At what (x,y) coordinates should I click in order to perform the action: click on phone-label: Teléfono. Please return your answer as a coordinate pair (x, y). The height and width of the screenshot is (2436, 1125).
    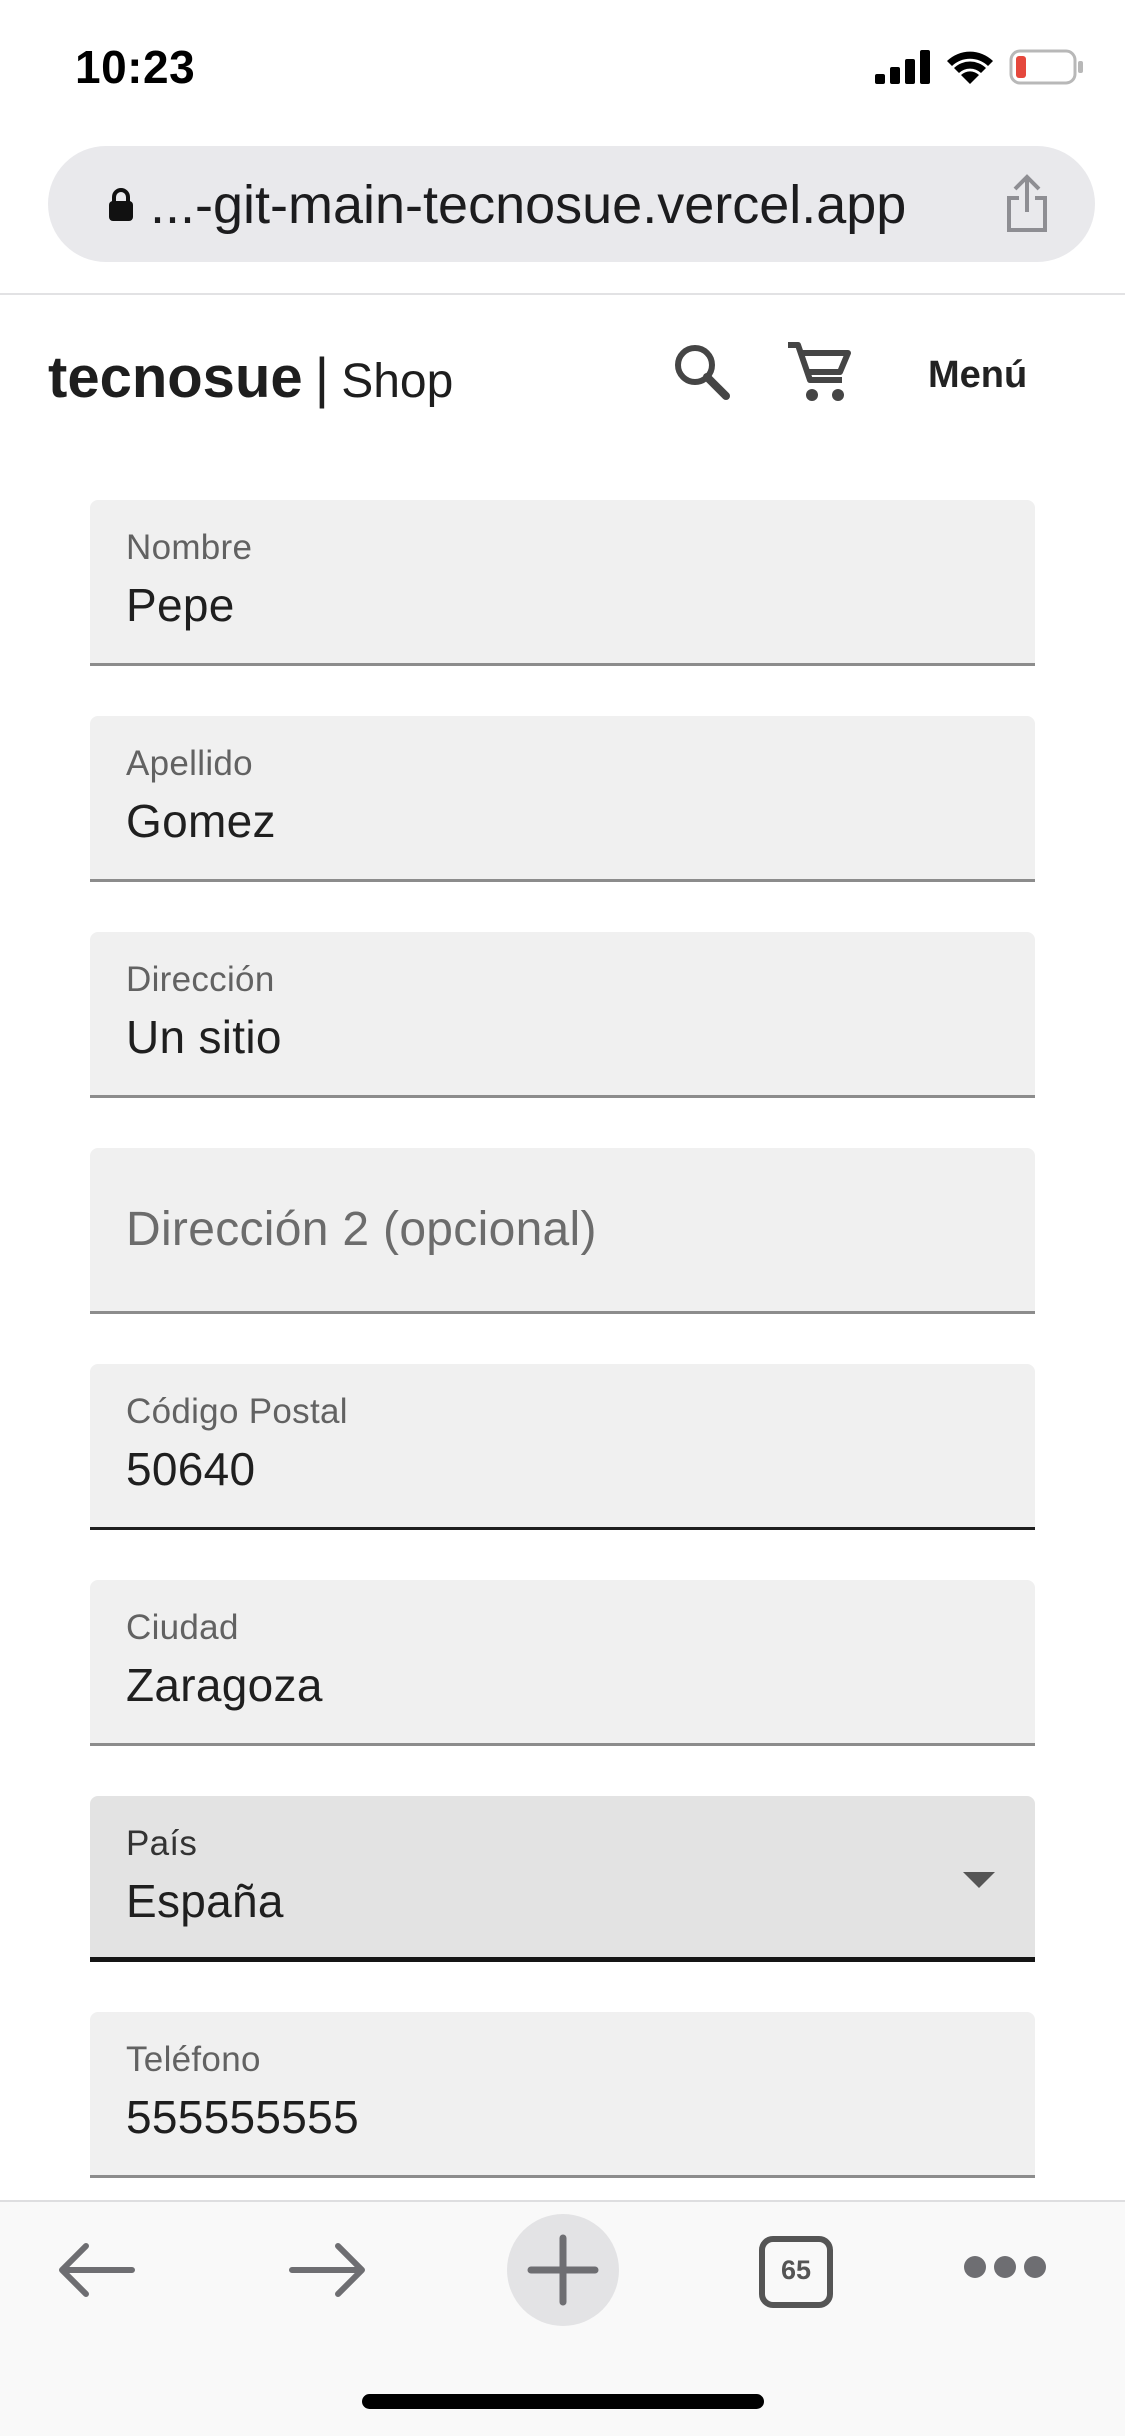
    Looking at the image, I should click on (193, 2059).